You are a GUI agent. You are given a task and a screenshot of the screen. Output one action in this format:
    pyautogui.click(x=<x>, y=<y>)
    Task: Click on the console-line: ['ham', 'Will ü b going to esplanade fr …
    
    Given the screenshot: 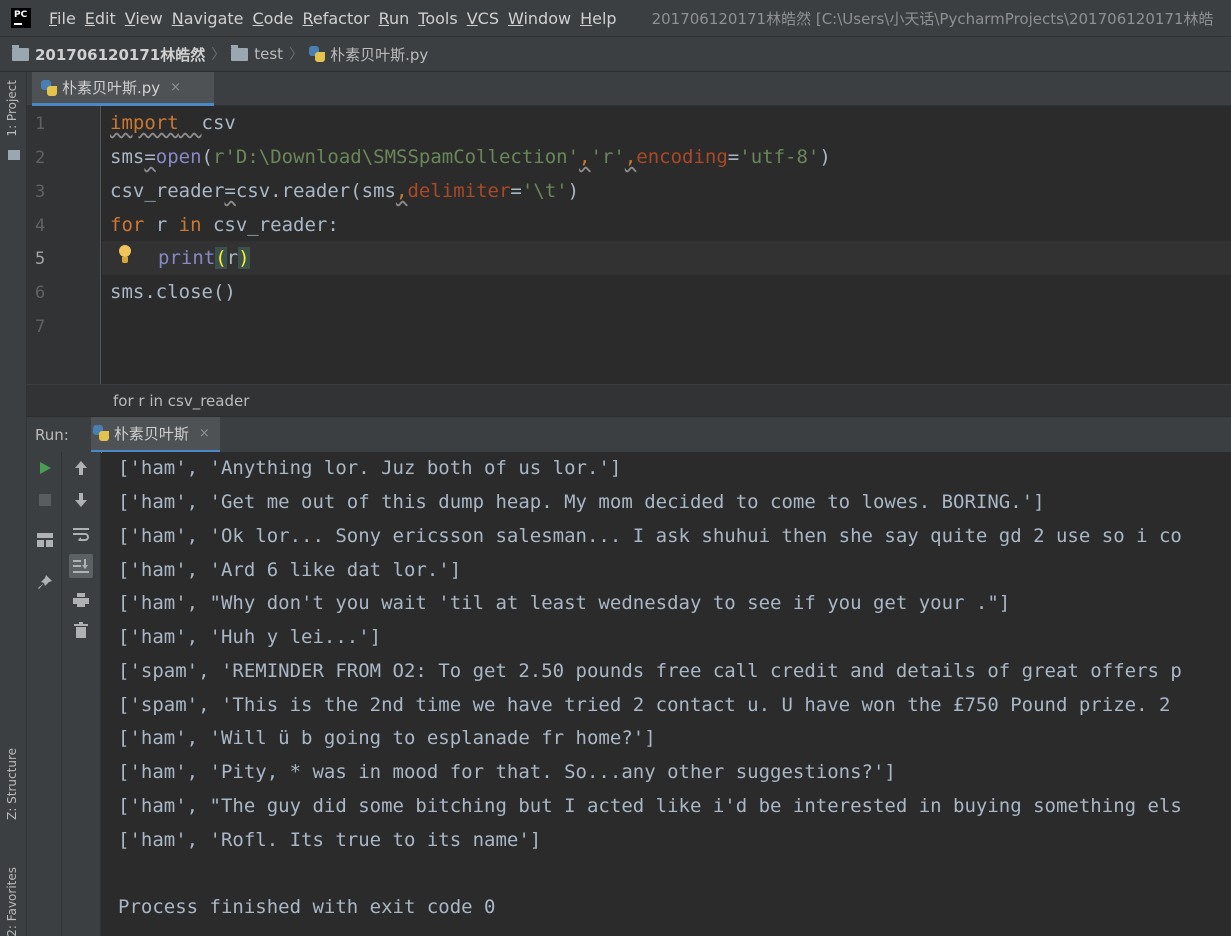 What is the action you would take?
    pyautogui.click(x=387, y=738)
    